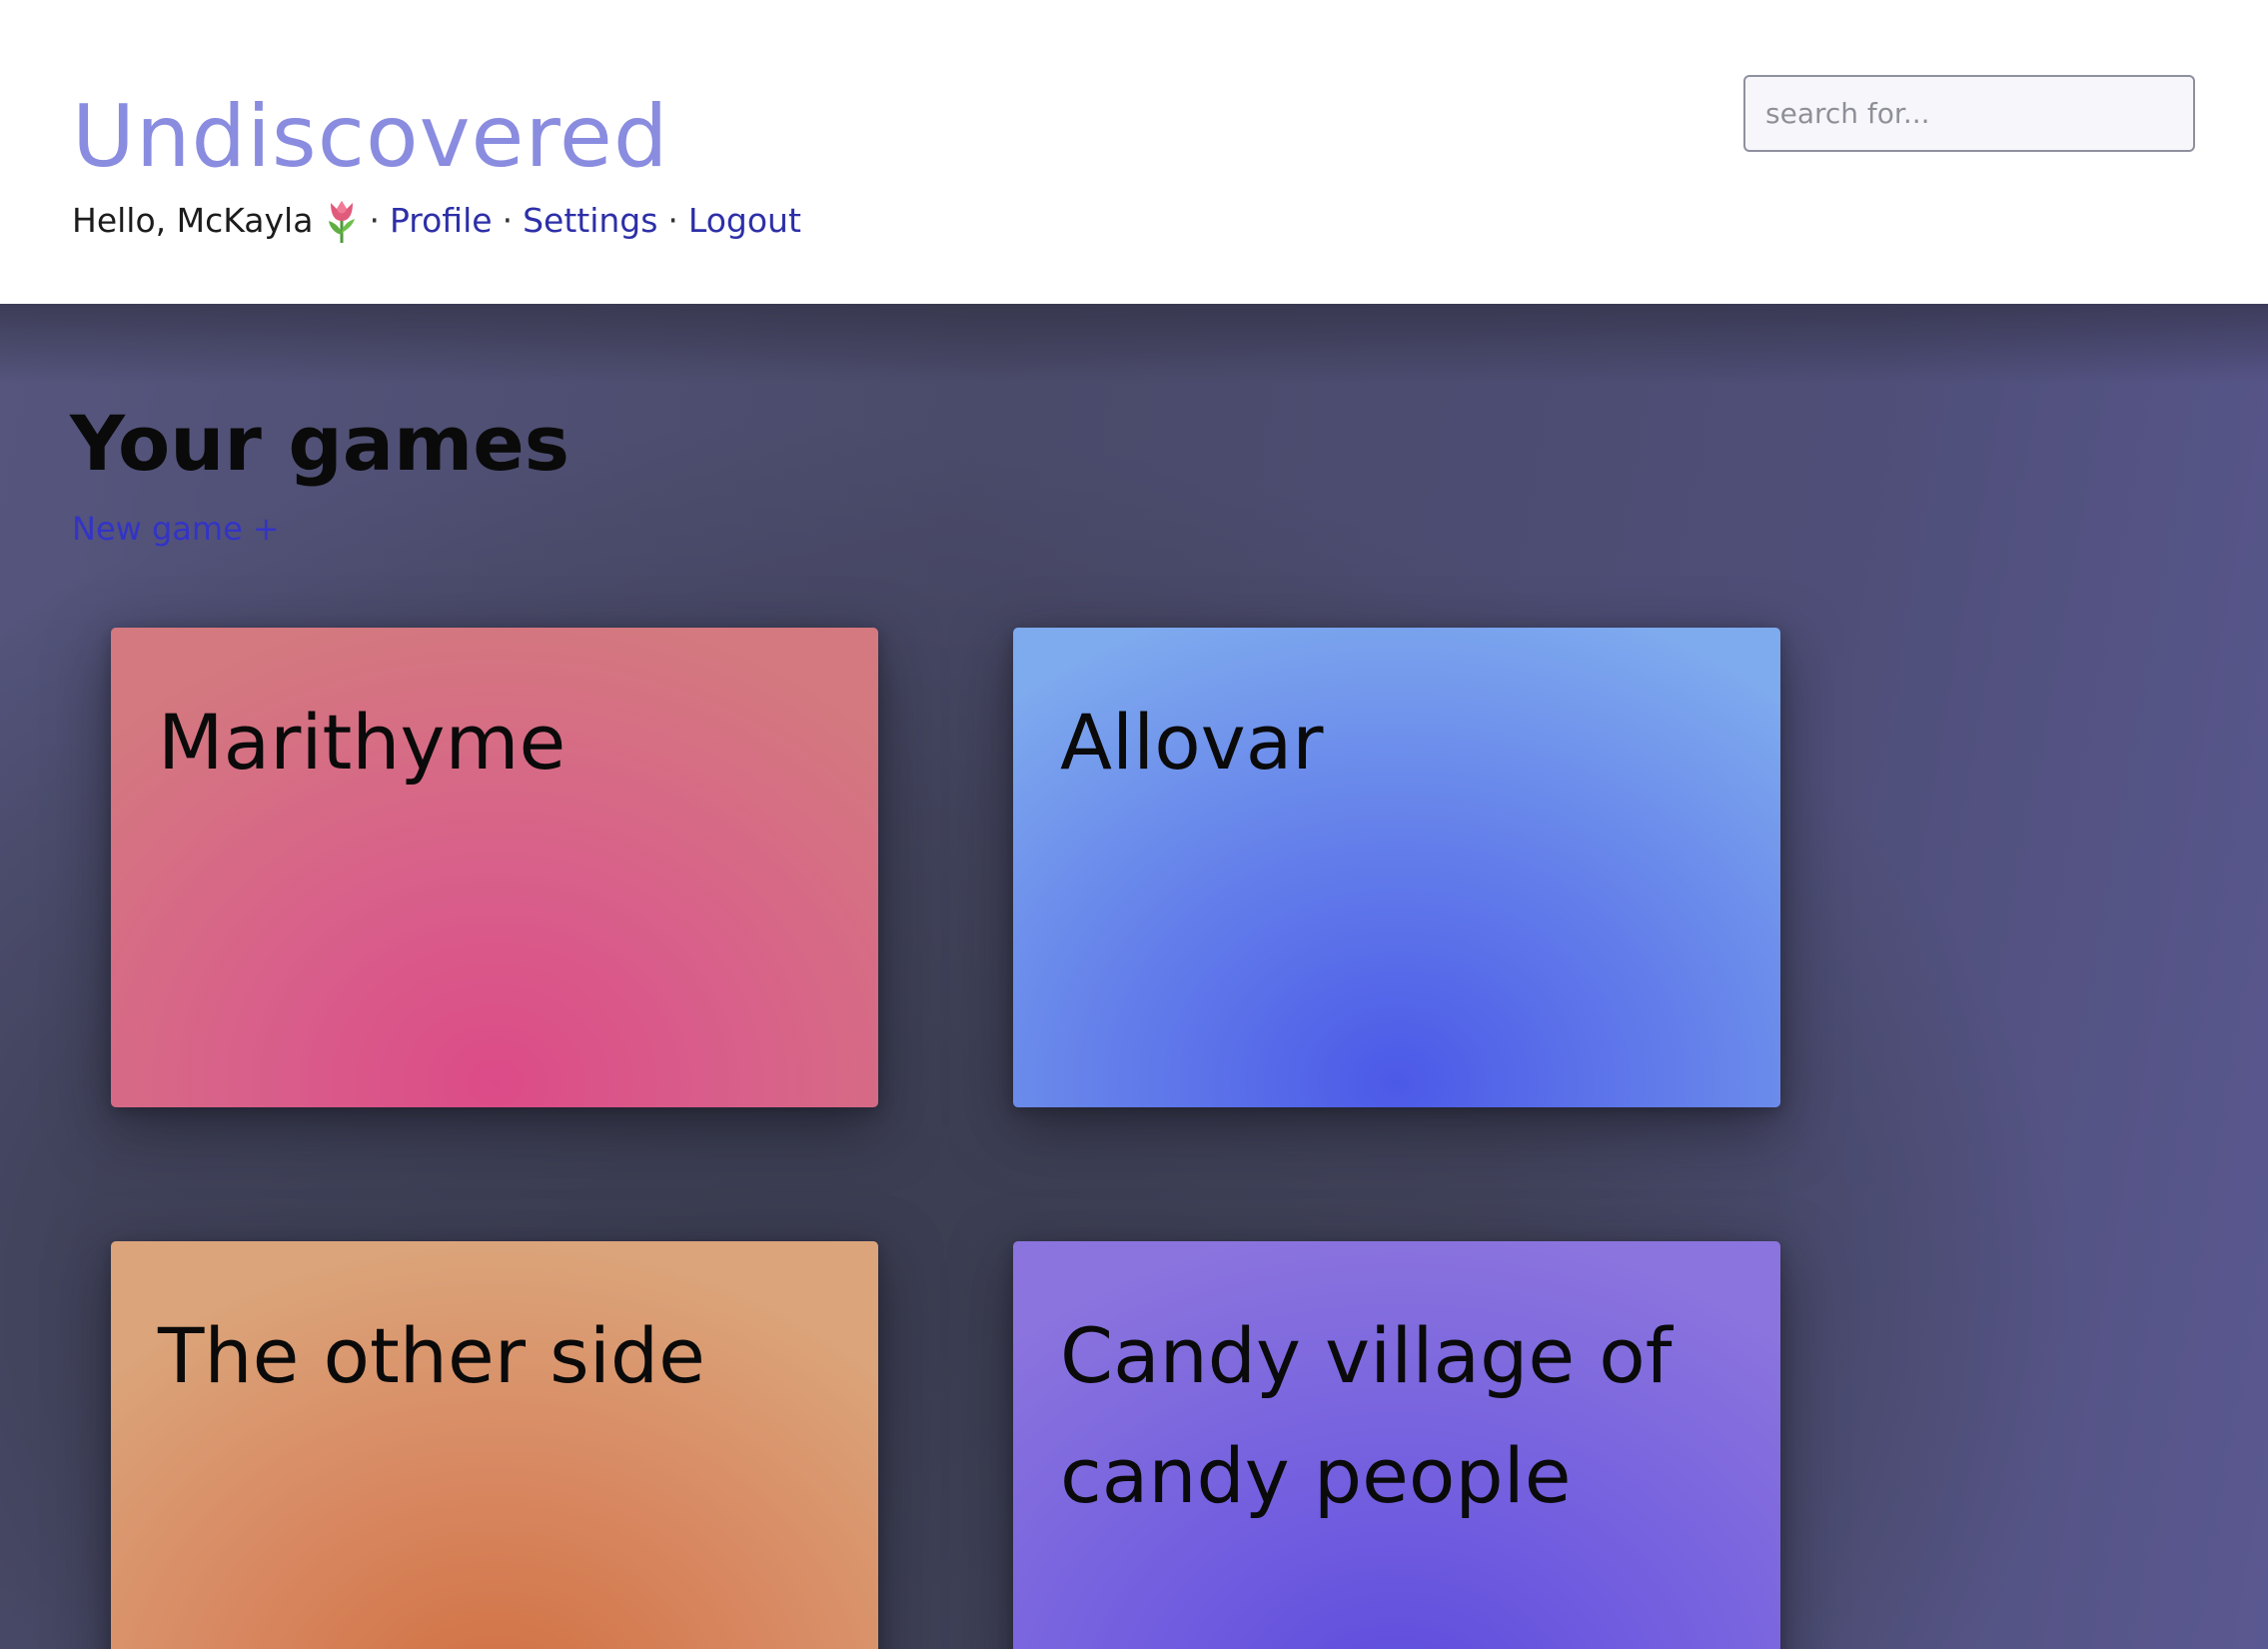 This screenshot has height=1649, width=2268. I want to click on game-card-title: Candy village of candy people, so click(1366, 1415).